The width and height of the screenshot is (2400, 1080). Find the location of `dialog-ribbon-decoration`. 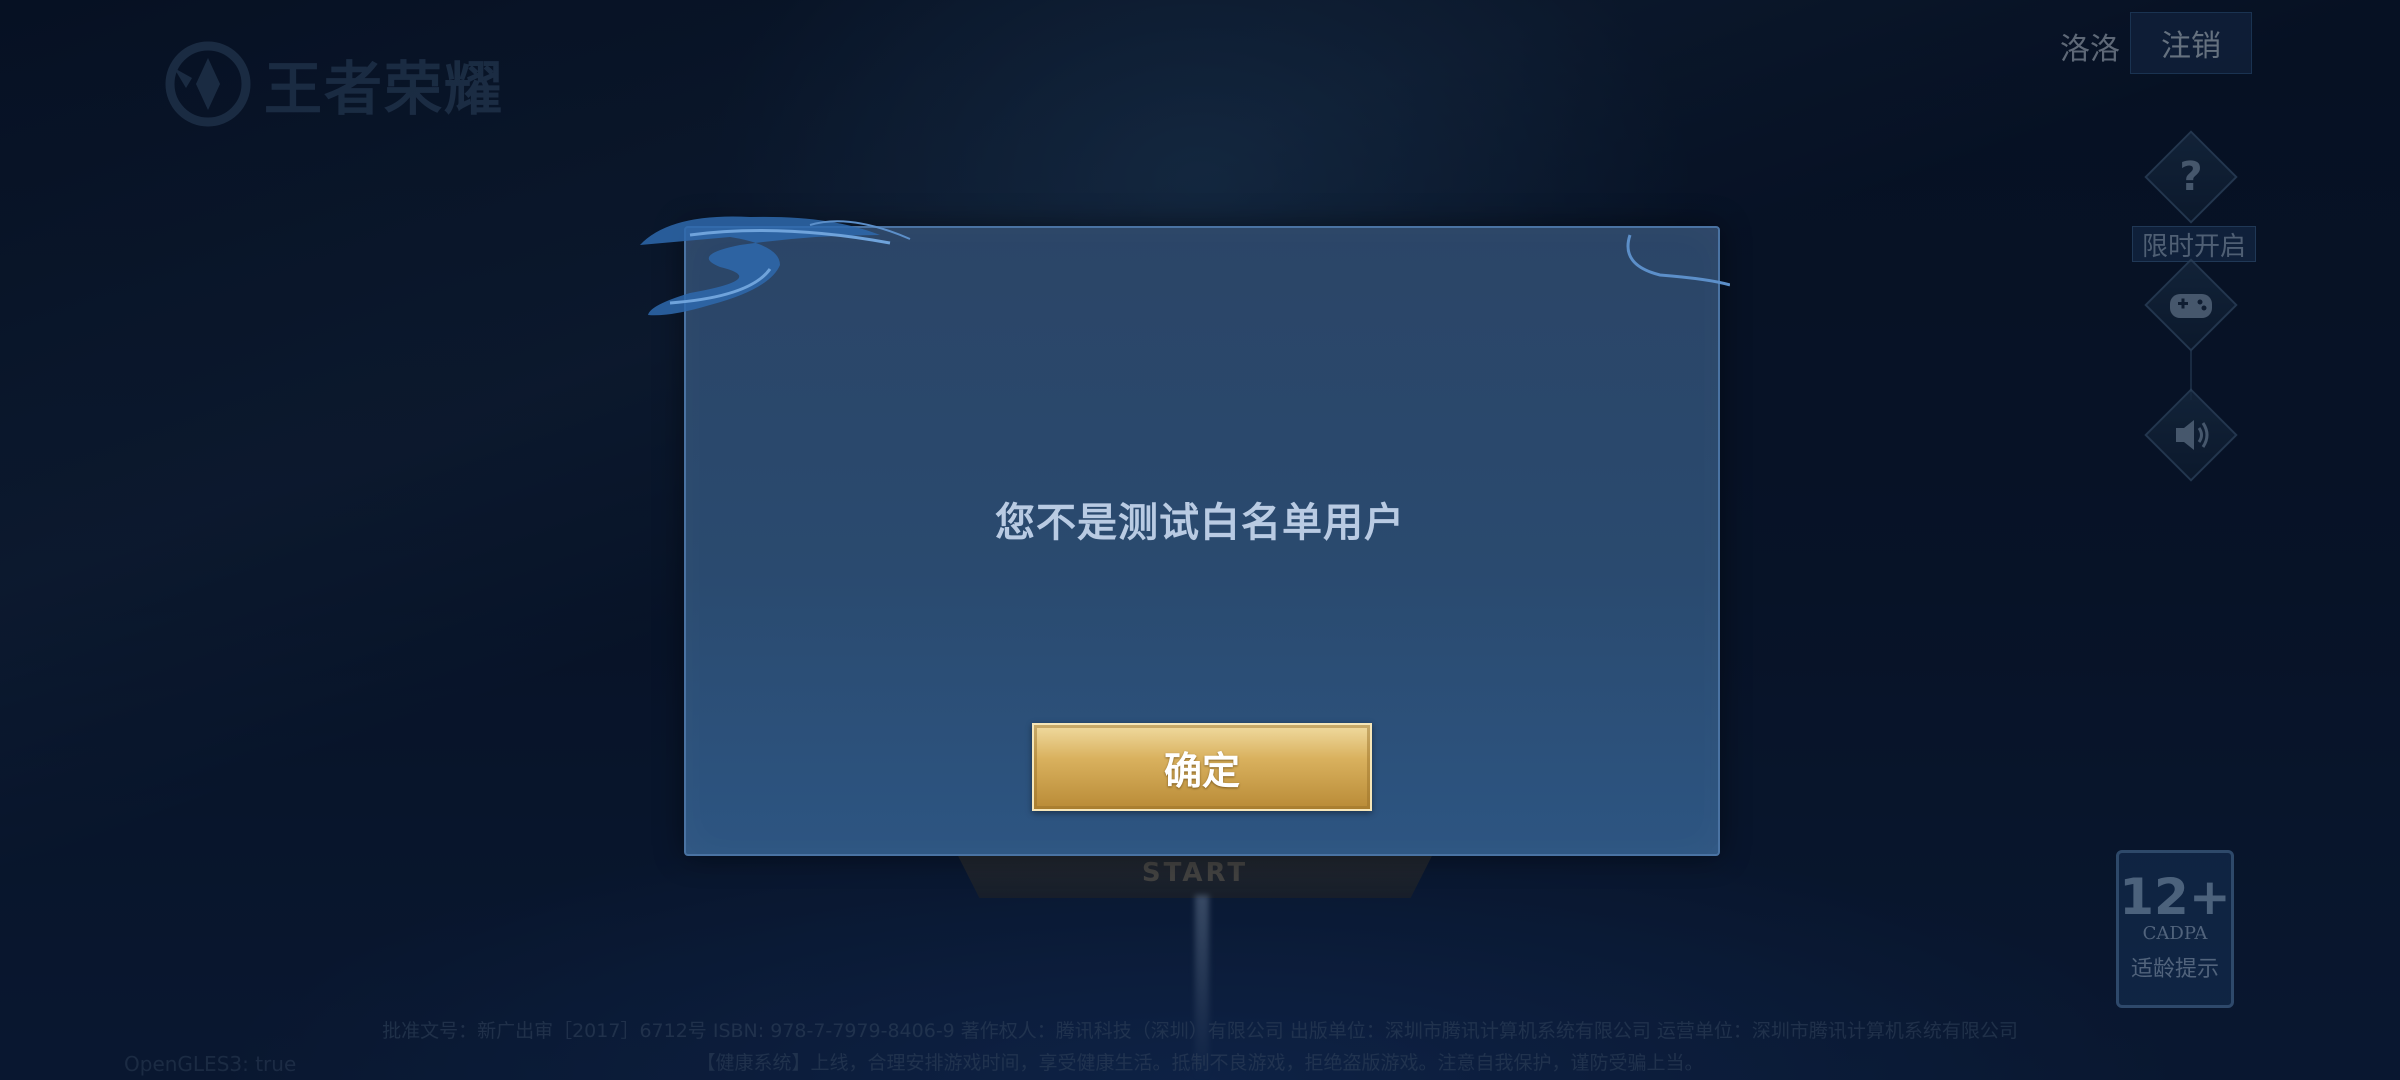

dialog-ribbon-decoration is located at coordinates (1185, 266).